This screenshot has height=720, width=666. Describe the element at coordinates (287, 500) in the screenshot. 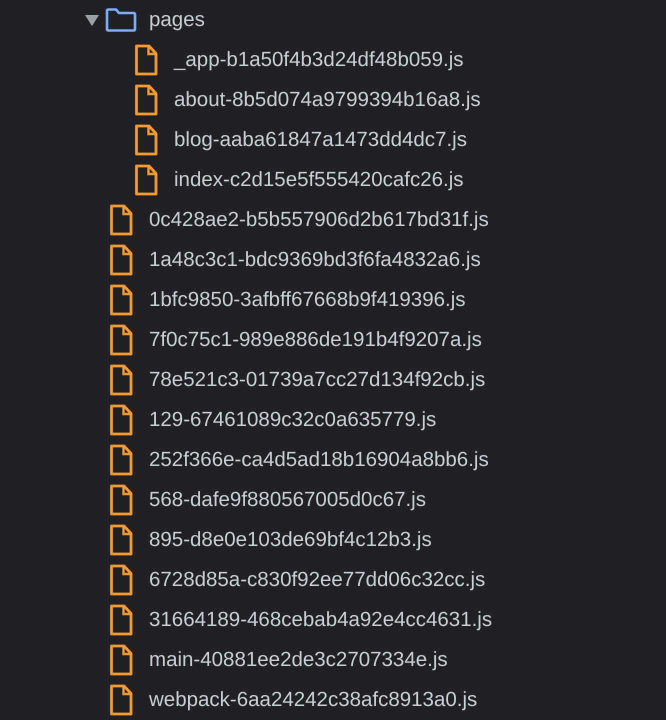

I see `file-name: 568-dafe9f880567005d0c67.js` at that location.